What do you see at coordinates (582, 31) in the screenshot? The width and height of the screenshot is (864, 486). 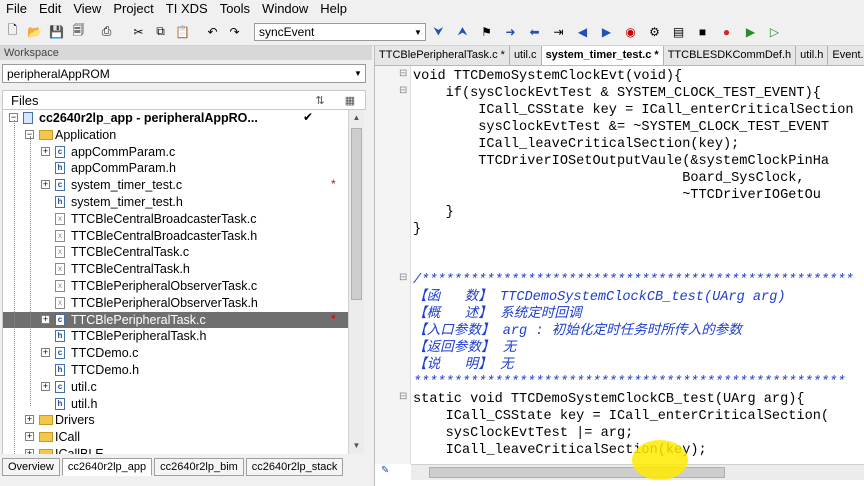 I see `navigate-back-icon: ◀` at bounding box center [582, 31].